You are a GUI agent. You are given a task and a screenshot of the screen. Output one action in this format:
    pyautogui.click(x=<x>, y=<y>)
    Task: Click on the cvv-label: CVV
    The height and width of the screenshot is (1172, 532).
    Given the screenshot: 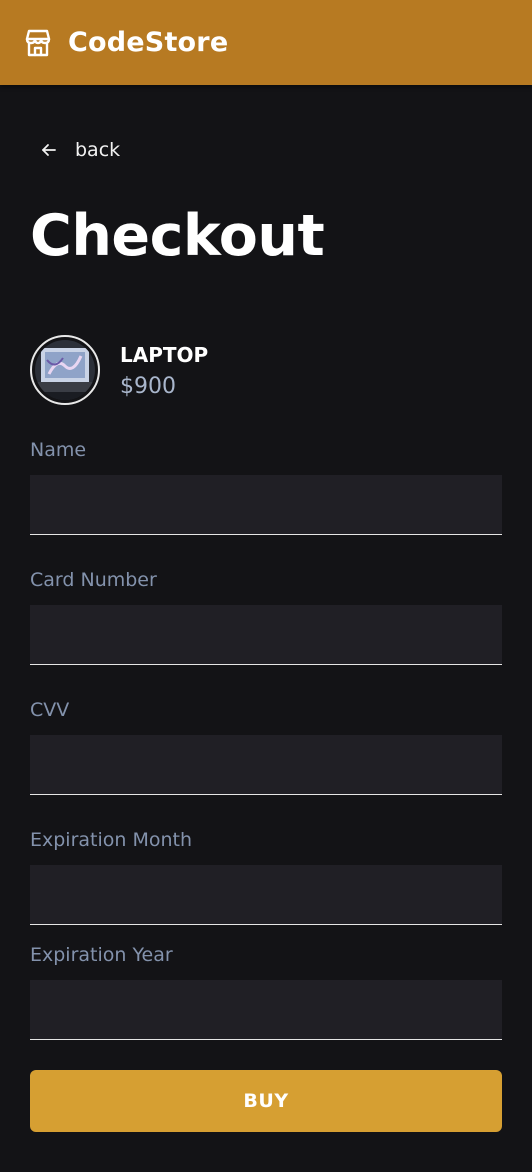 What is the action you would take?
    pyautogui.click(x=50, y=710)
    